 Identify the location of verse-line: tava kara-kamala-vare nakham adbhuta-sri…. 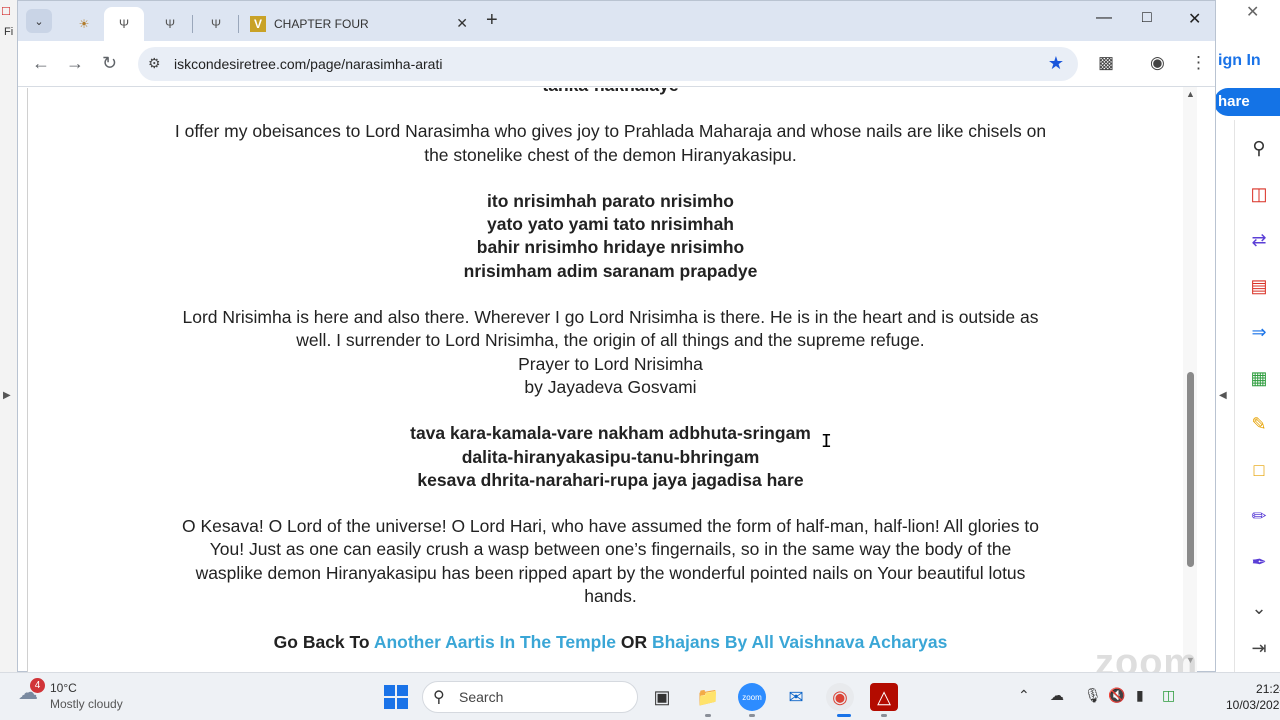
(610, 433).